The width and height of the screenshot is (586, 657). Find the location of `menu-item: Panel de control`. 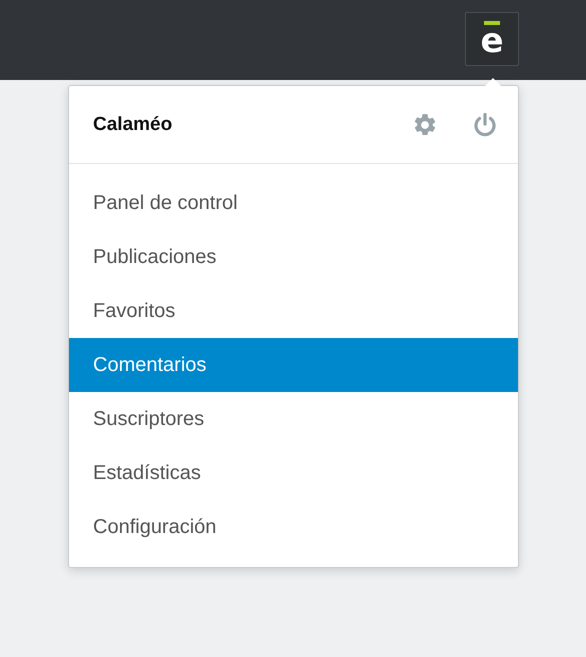

menu-item: Panel de control is located at coordinates (293, 203).